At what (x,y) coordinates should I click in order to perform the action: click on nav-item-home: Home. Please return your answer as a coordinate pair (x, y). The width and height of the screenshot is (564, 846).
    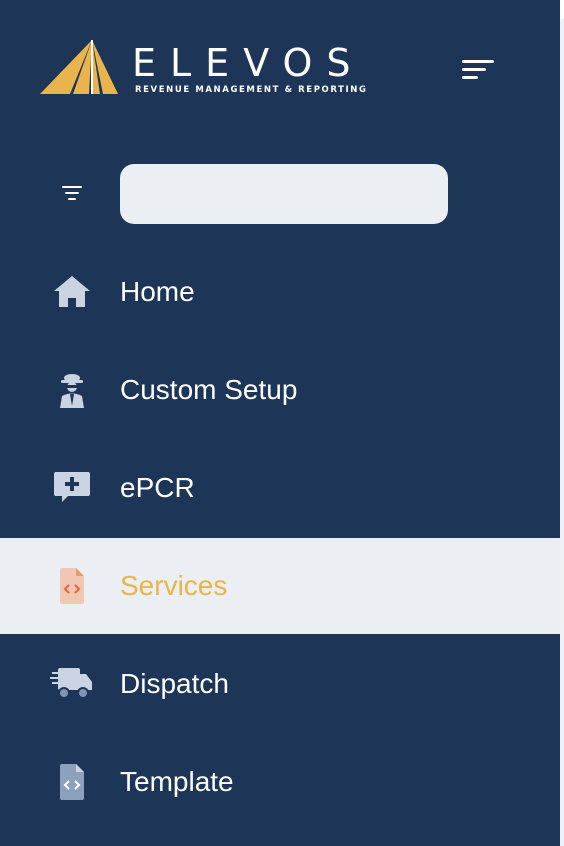
    Looking at the image, I should click on (280, 292).